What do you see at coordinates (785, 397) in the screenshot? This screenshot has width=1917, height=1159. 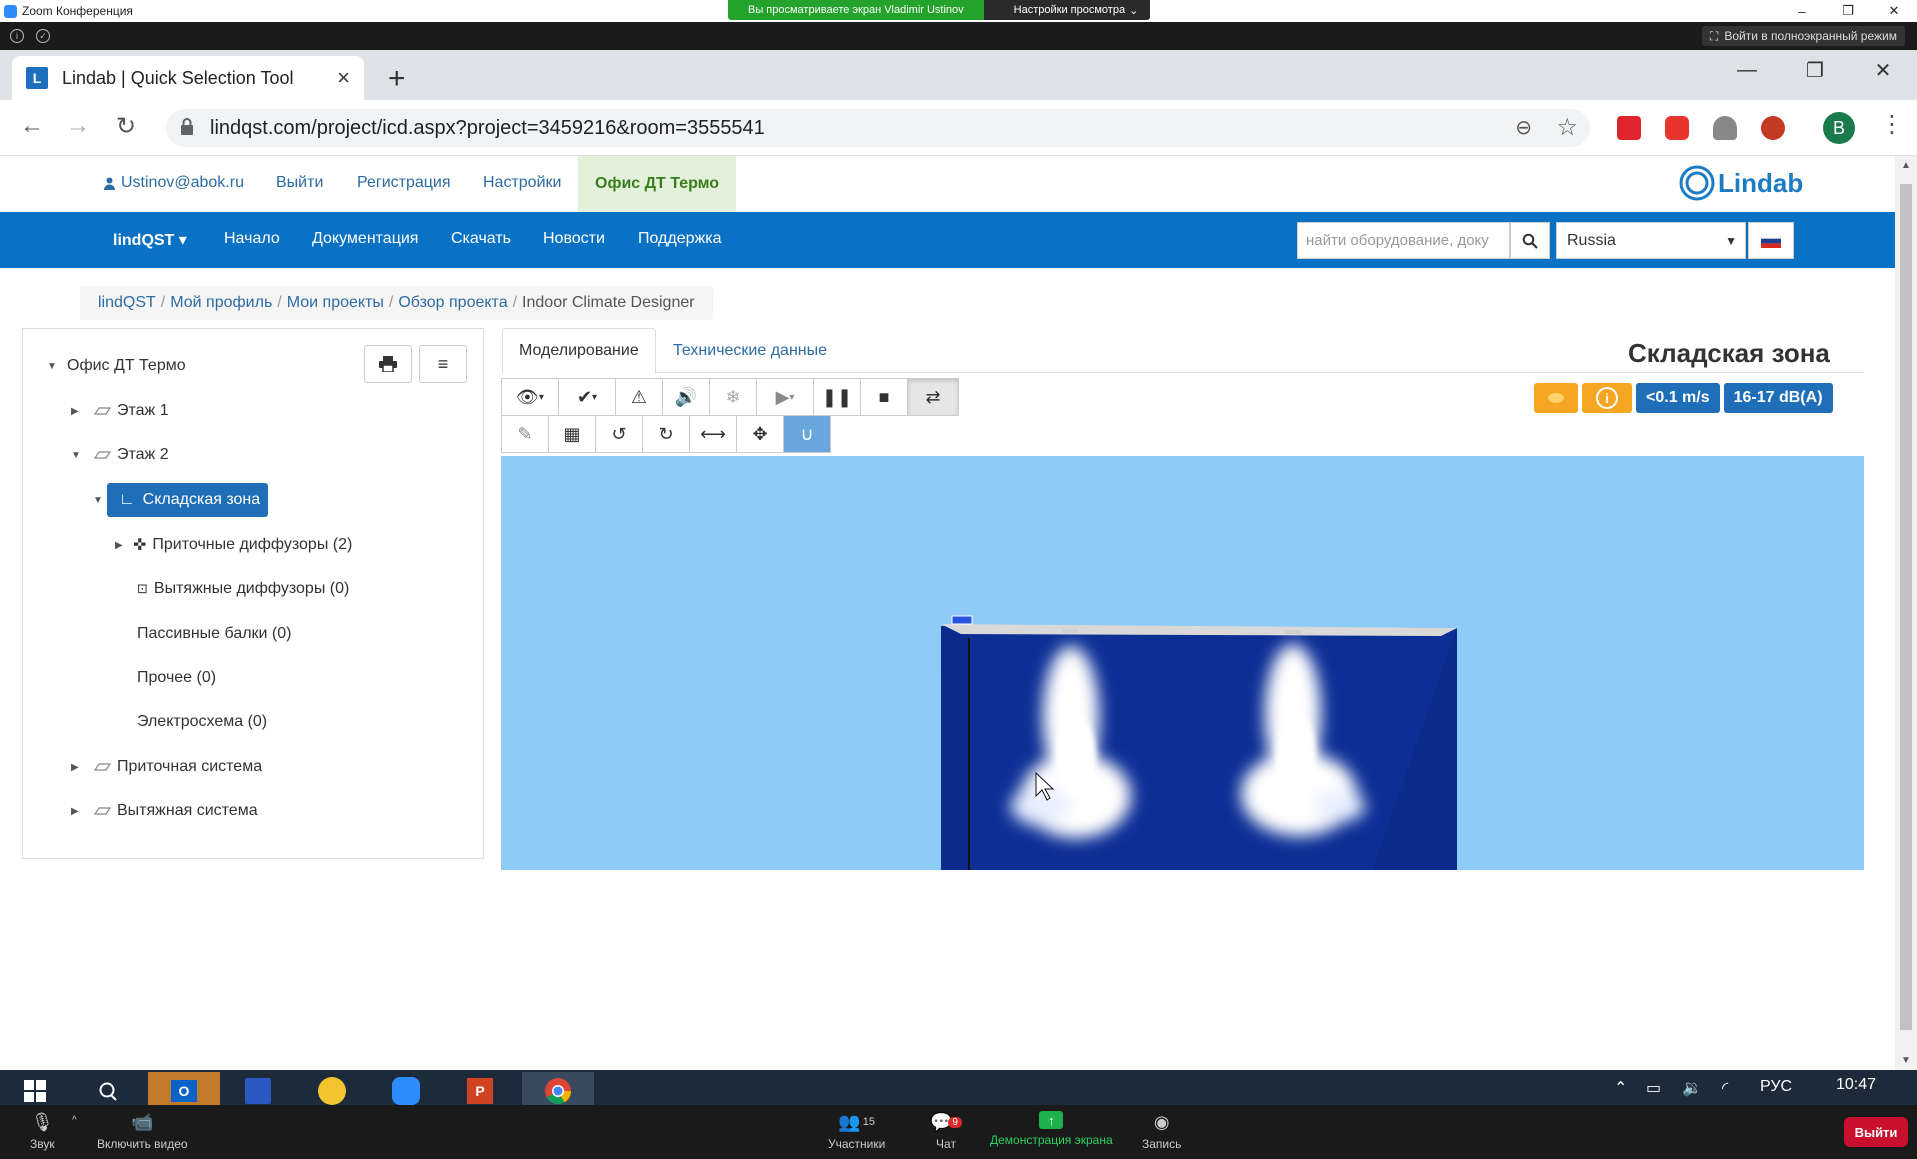 I see `play-dropdown-button: ▶ ▾` at bounding box center [785, 397].